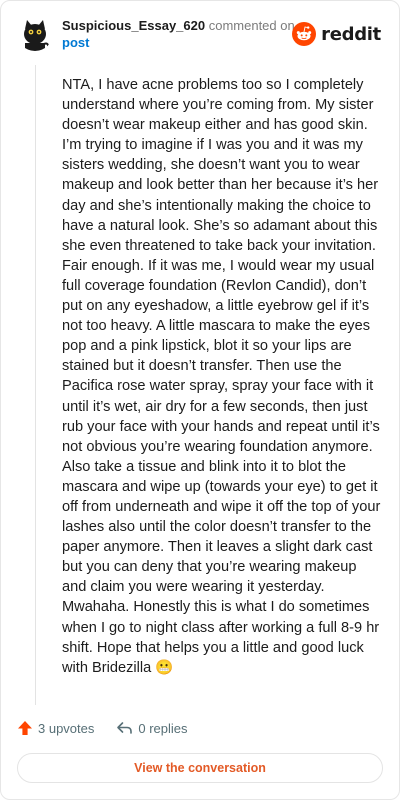  Describe the element at coordinates (25, 728) in the screenshot. I see `upvote-arrow-icon` at that location.